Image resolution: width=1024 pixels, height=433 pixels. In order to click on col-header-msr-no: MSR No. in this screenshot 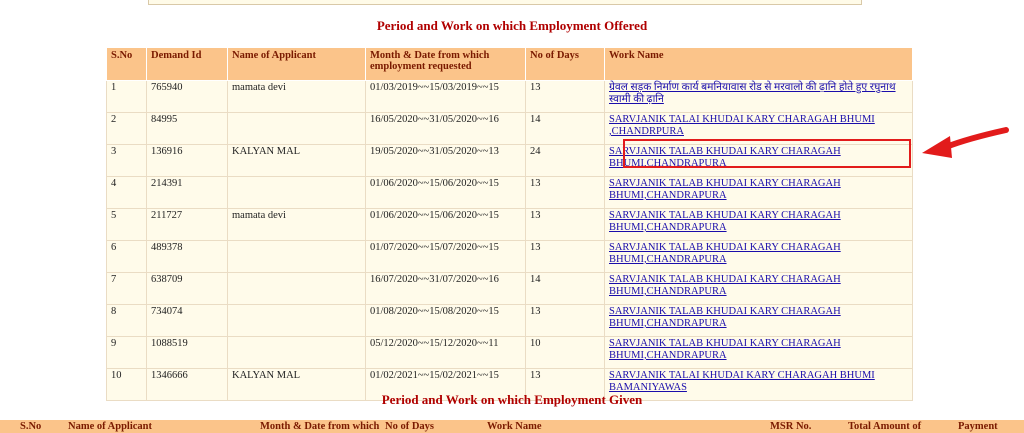, I will do `click(791, 426)`.